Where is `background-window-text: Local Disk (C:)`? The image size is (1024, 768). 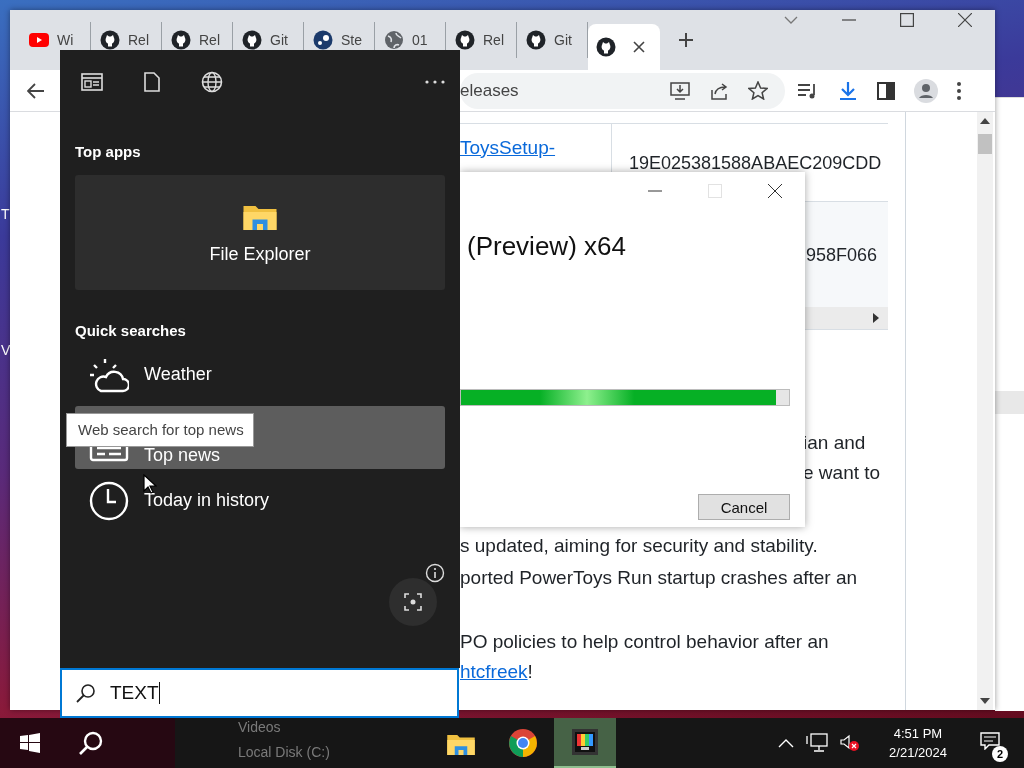 background-window-text: Local Disk (C:) is located at coordinates (284, 752).